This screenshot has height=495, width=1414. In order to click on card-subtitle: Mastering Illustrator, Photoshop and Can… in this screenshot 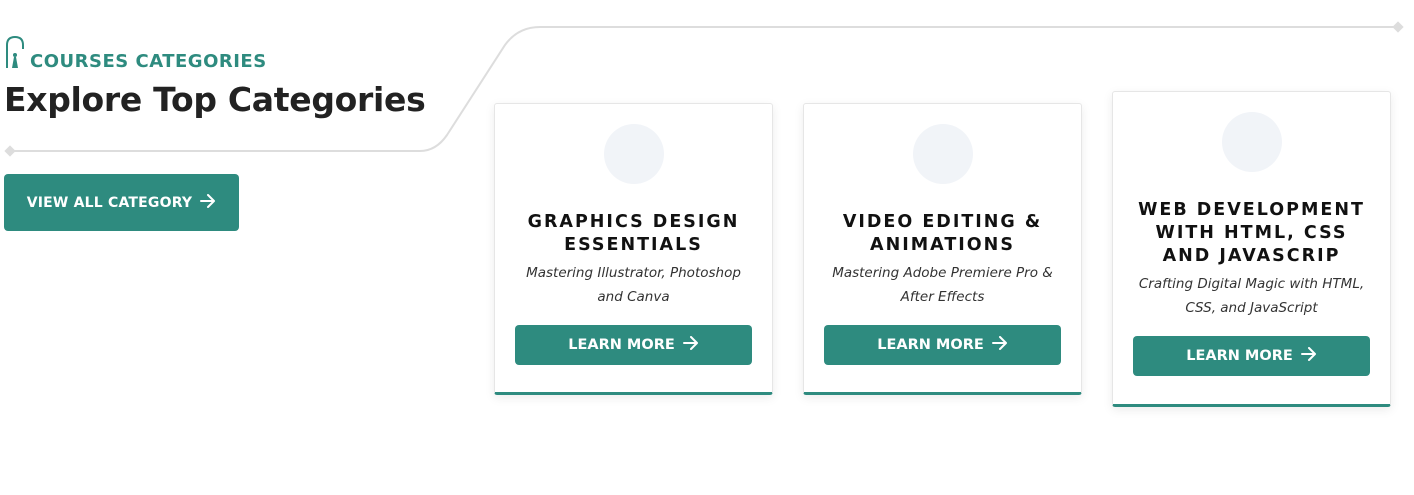, I will do `click(633, 285)`.